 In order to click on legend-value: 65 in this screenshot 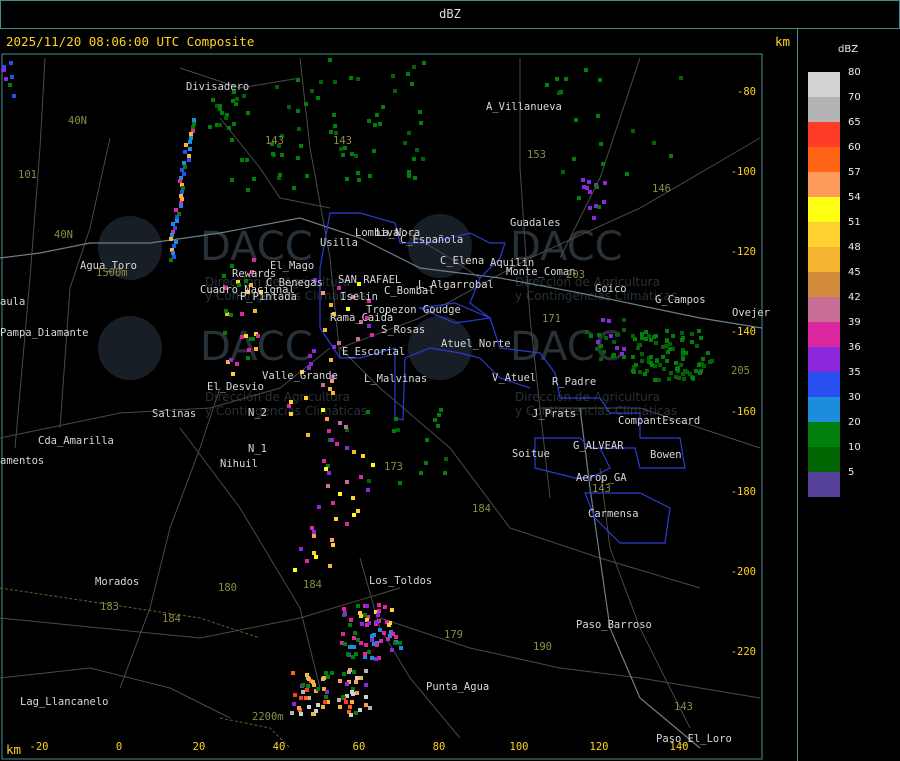, I will do `click(854, 122)`.